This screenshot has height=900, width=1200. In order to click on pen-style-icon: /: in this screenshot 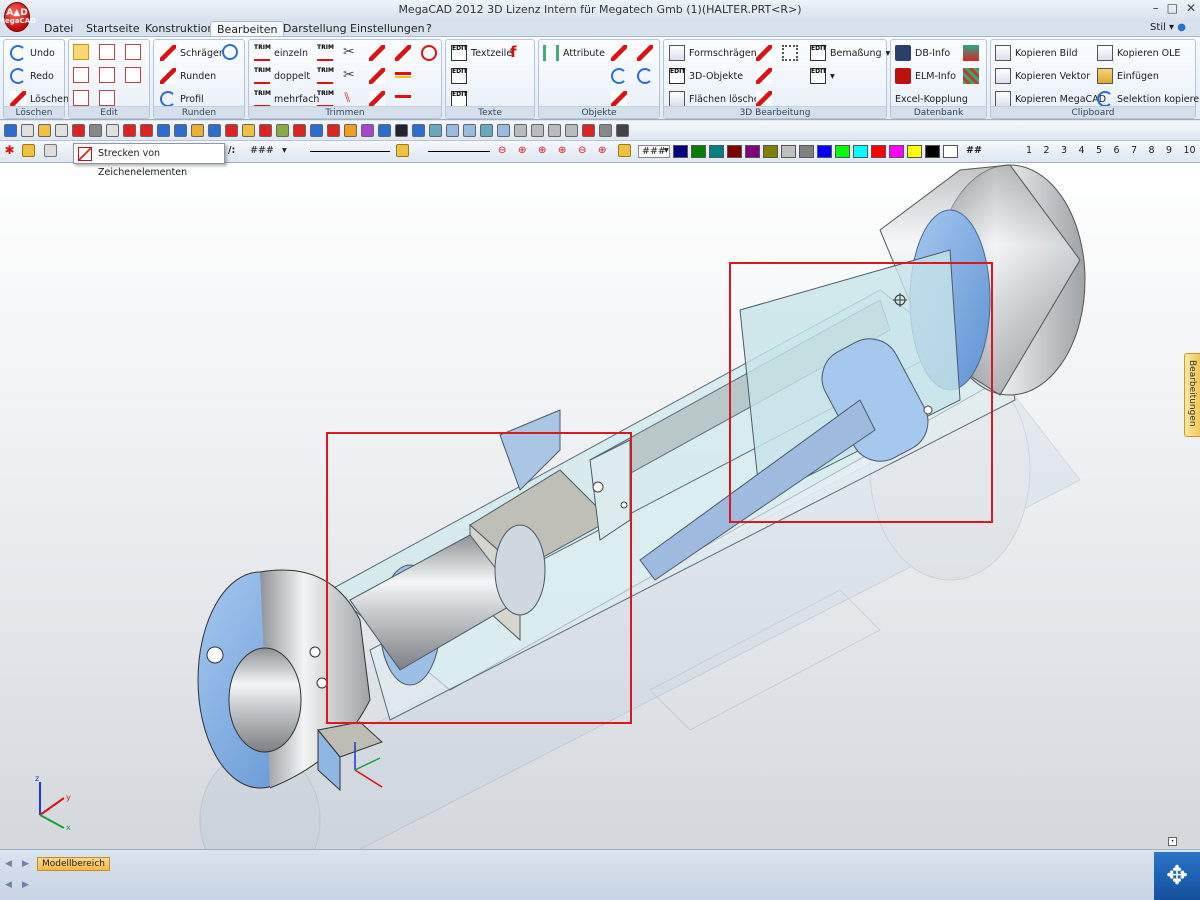, I will do `click(231, 150)`.